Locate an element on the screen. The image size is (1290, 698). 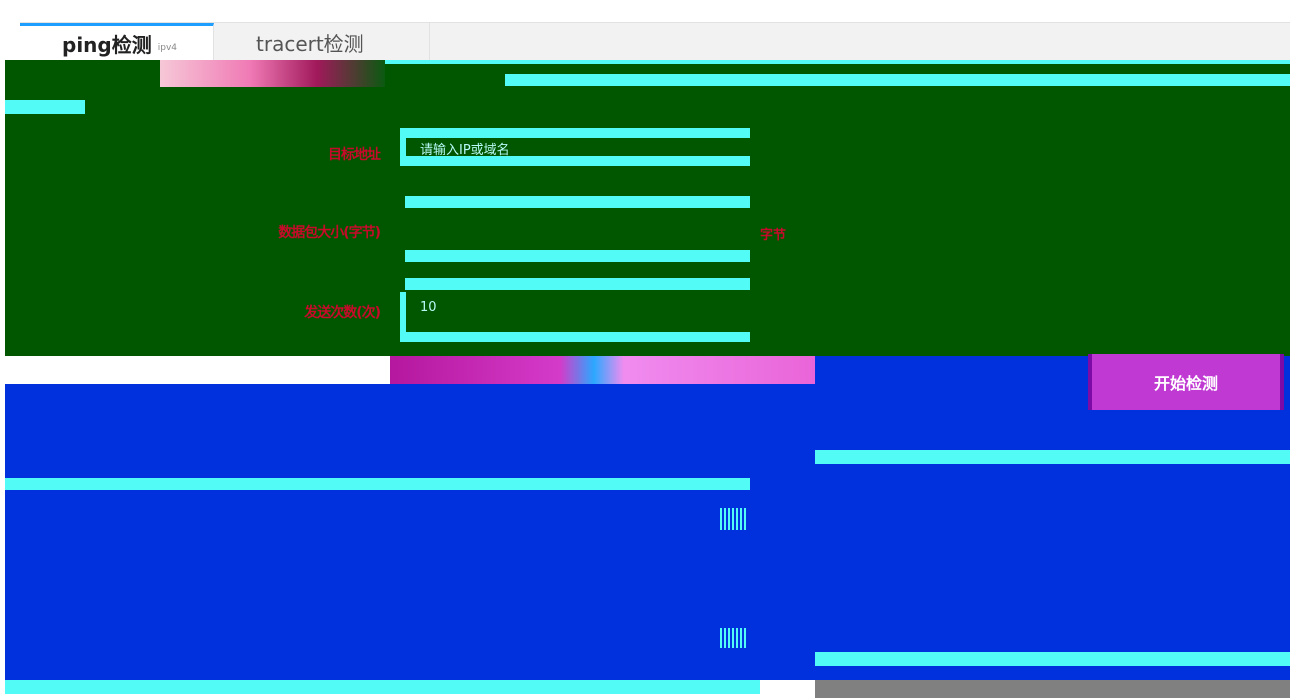
status-bar is located at coordinates (1052, 689).